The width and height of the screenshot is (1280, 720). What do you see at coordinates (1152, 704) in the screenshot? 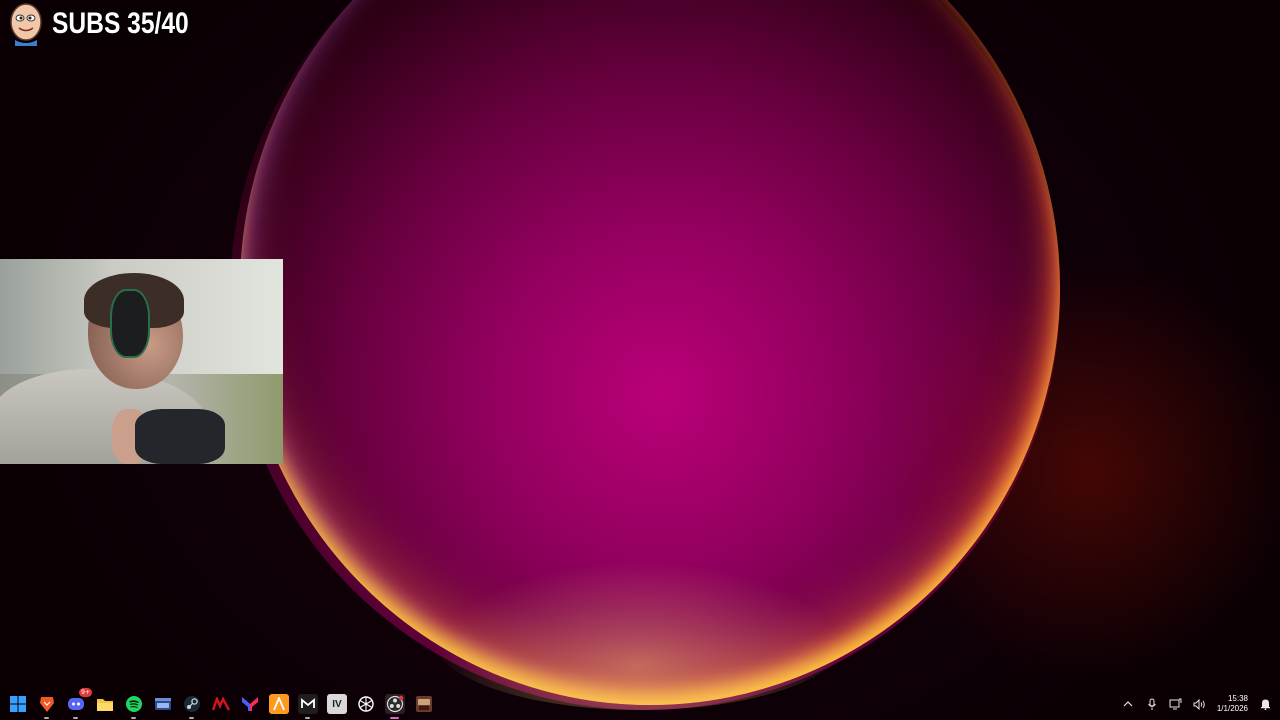
I see `microphone-icon` at bounding box center [1152, 704].